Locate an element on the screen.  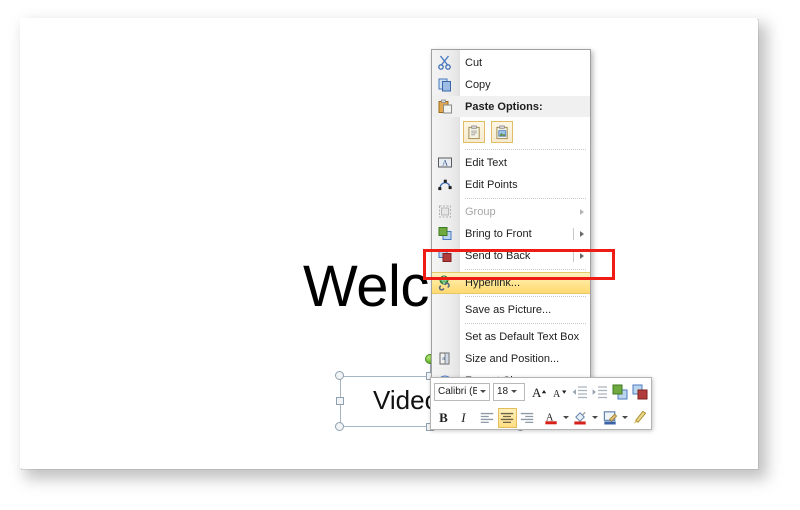
mini-toolbar-row-2: B I A is located at coordinates (541, 417).